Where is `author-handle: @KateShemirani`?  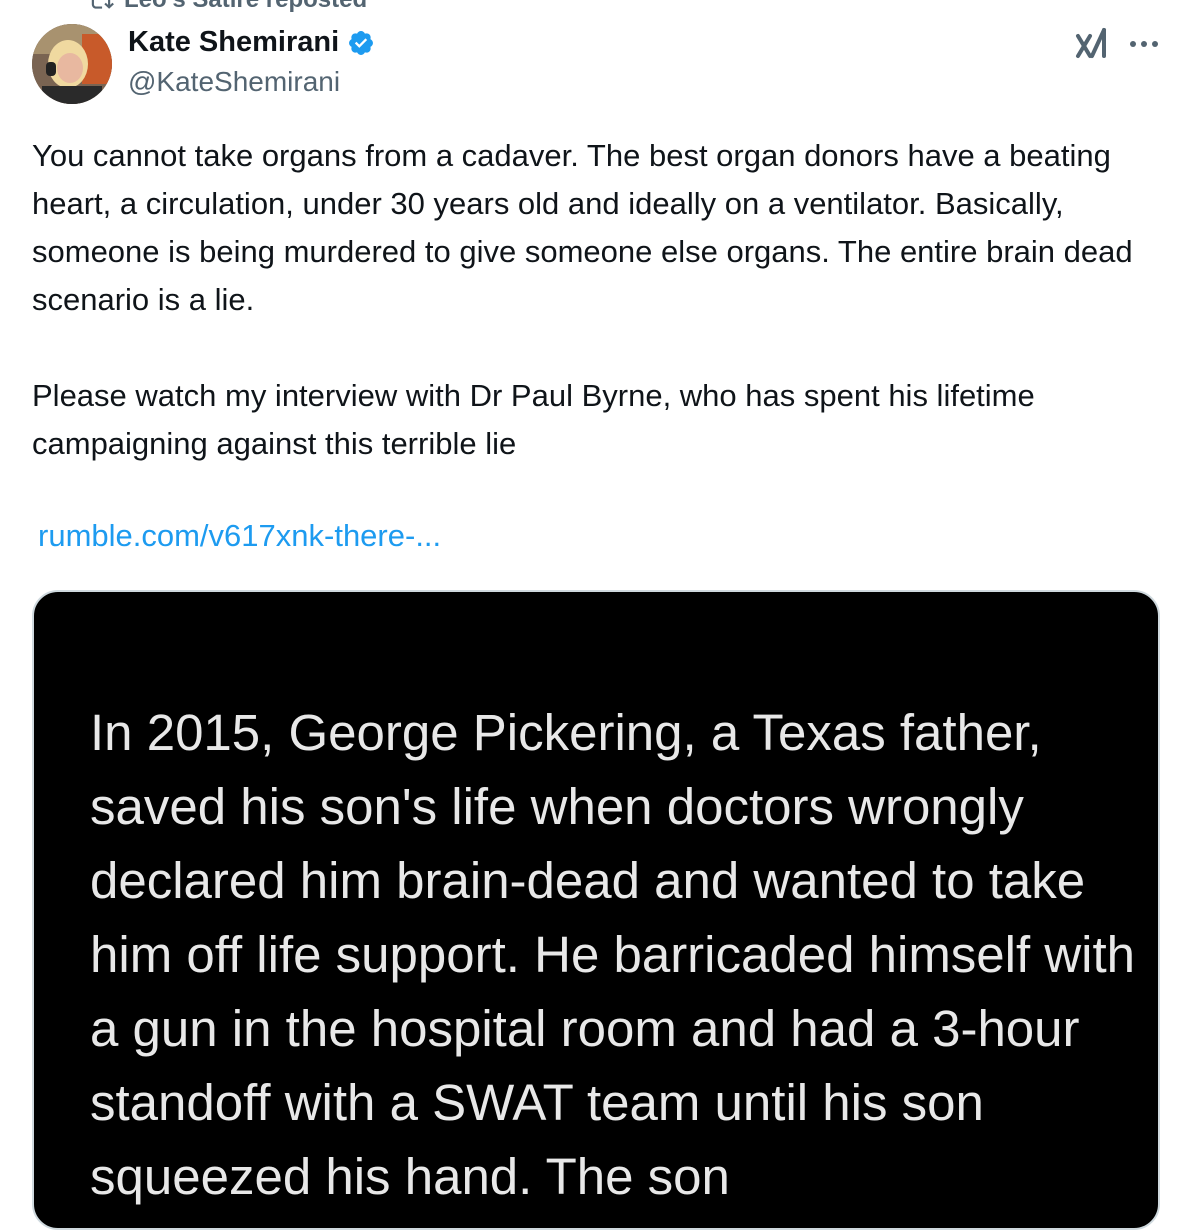
author-handle: @KateShemirani is located at coordinates (234, 82).